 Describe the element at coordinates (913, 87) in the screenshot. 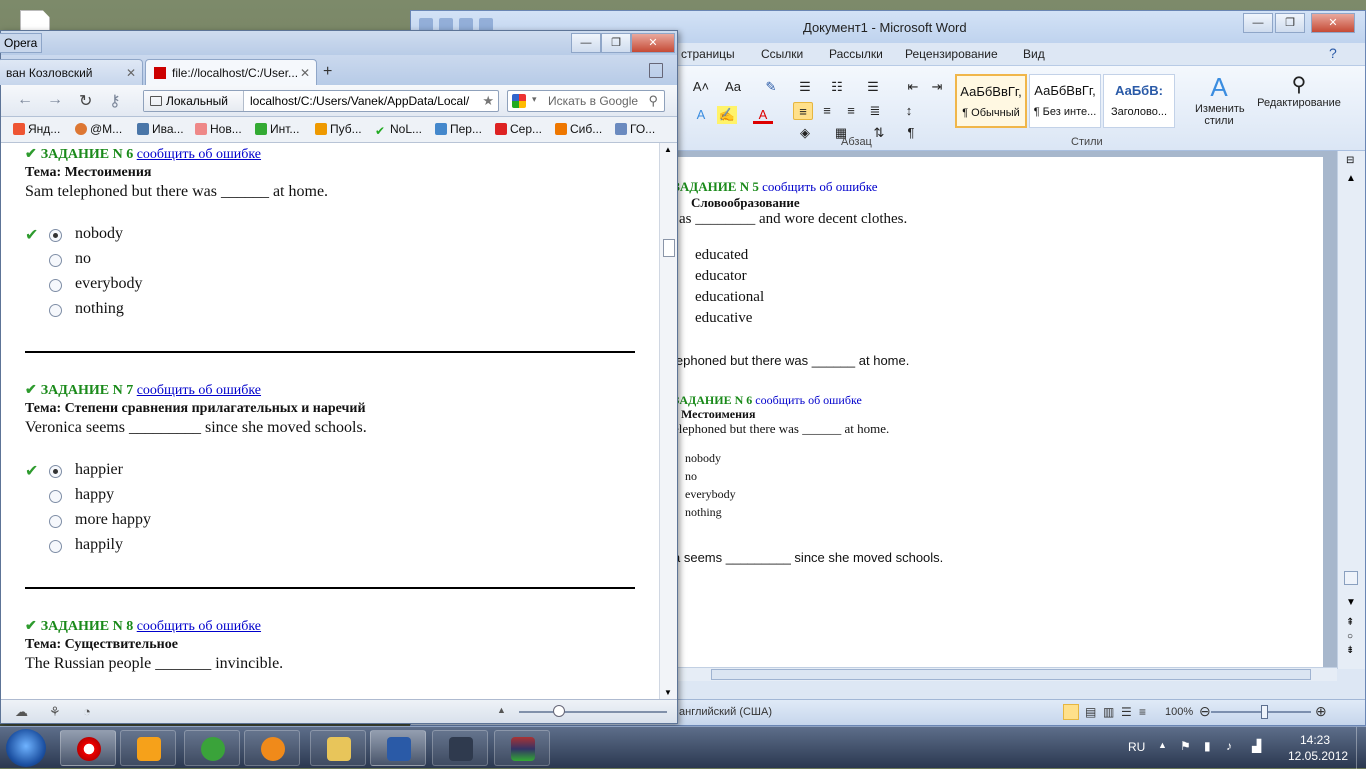

I see `decrease-indent-icon: ⇤` at that location.